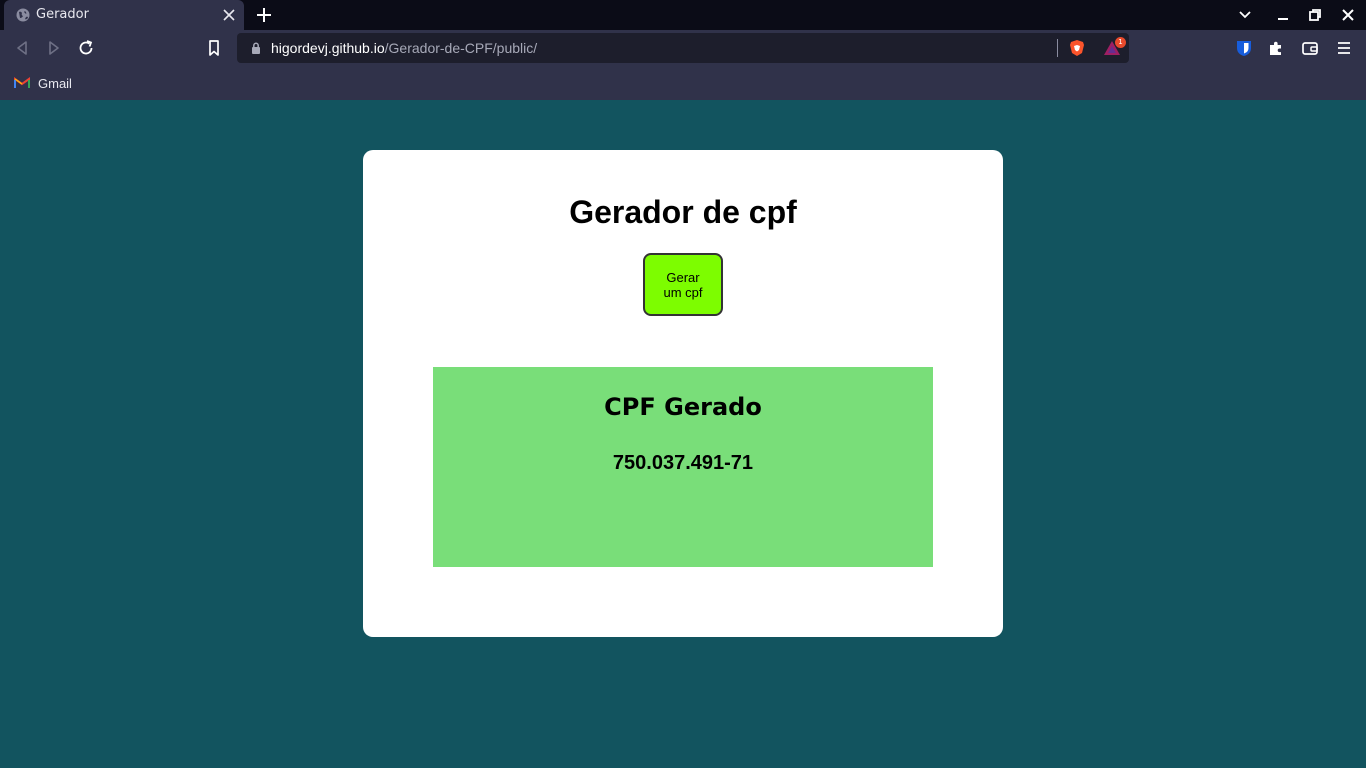 Image resolution: width=1366 pixels, height=768 pixels. I want to click on url-host: higordevj.github.io, so click(328, 48).